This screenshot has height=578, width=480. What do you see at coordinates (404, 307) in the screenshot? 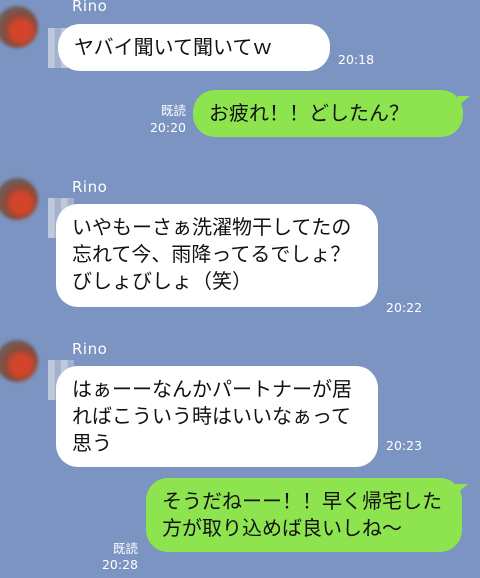
I see `message-time: 20:22` at bounding box center [404, 307].